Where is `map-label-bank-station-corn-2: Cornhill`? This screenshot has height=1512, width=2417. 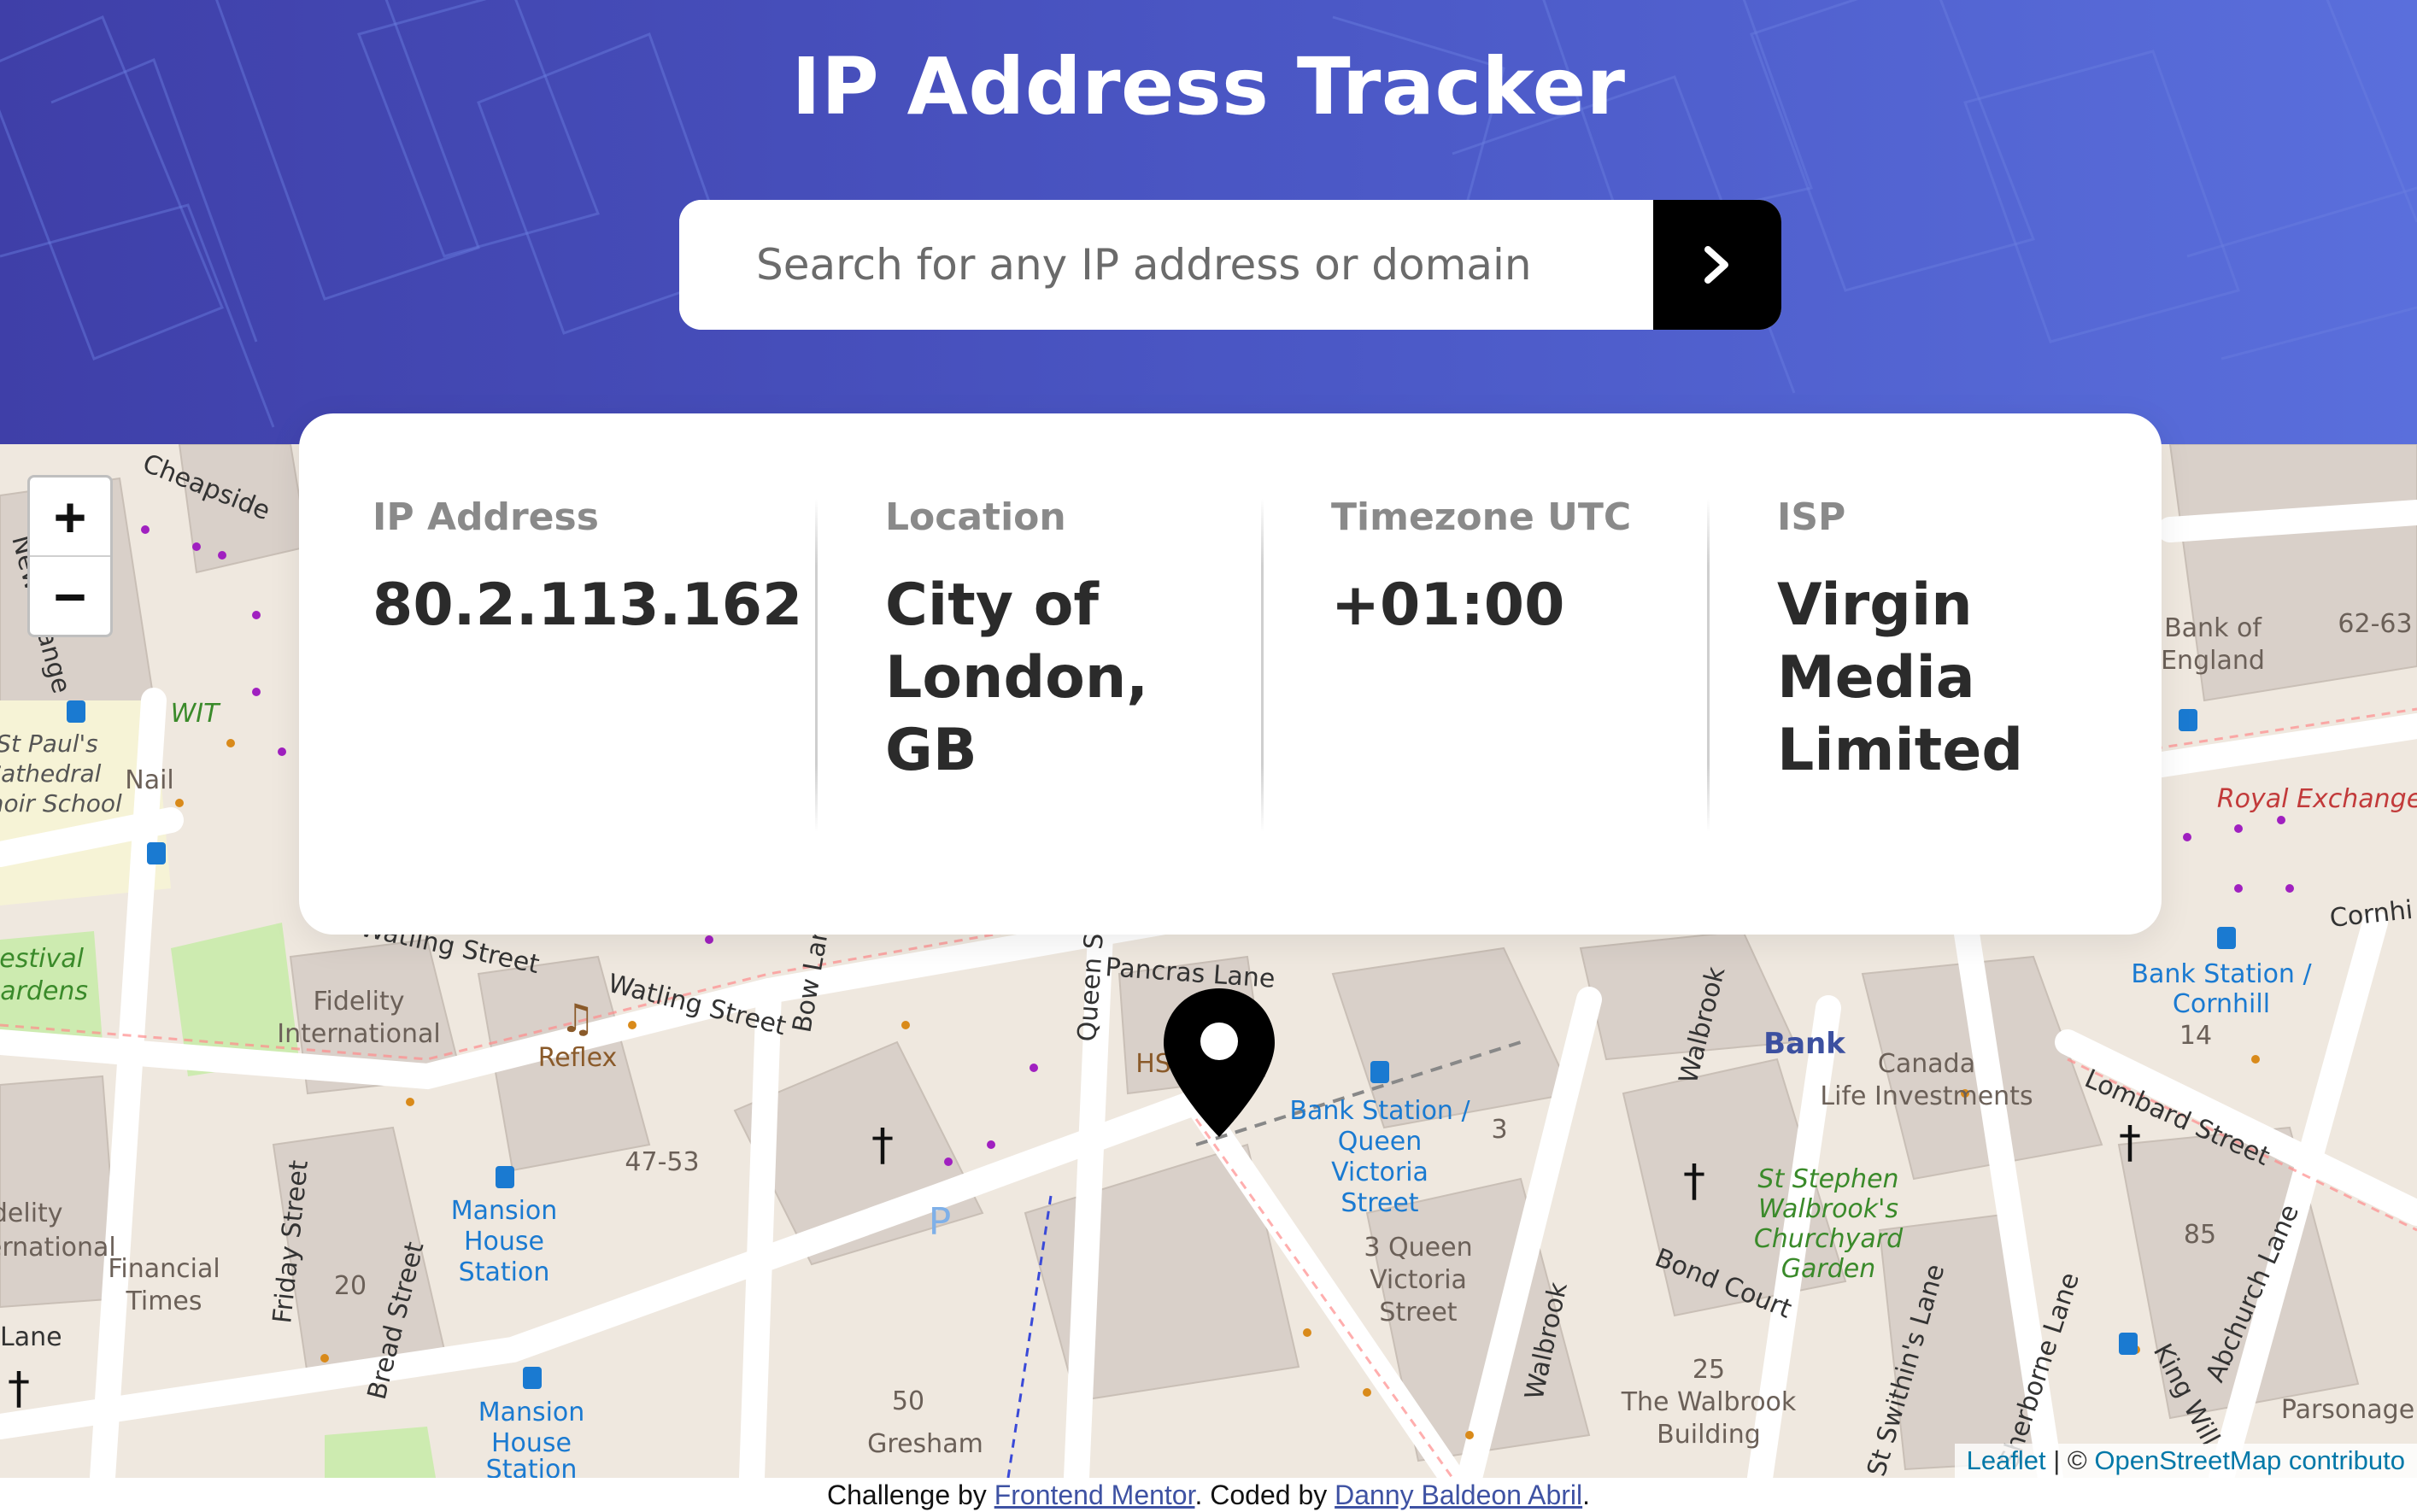 map-label-bank-station-corn-2: Cornhill is located at coordinates (2221, 1004).